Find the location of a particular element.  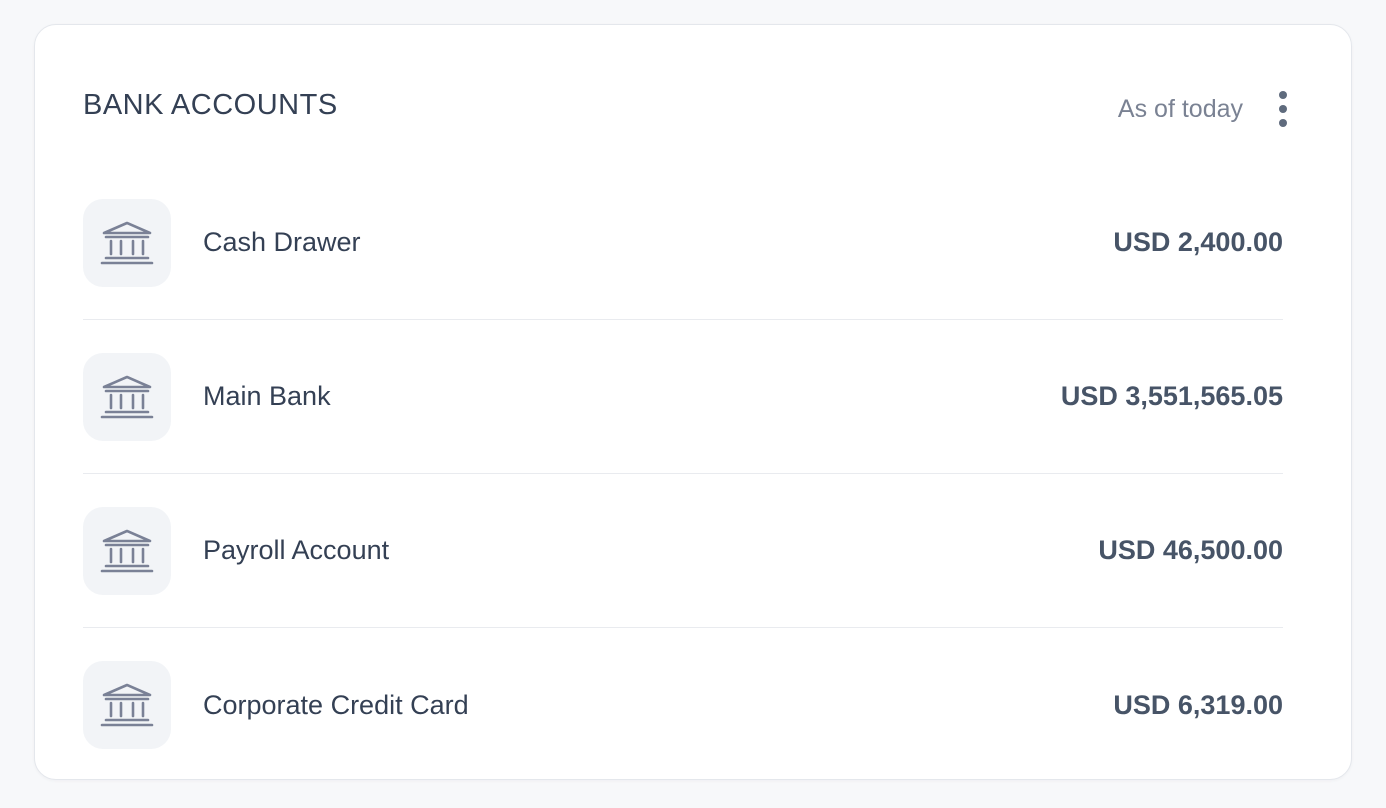

account-balance: USD 46,500.00 is located at coordinates (1190, 550).